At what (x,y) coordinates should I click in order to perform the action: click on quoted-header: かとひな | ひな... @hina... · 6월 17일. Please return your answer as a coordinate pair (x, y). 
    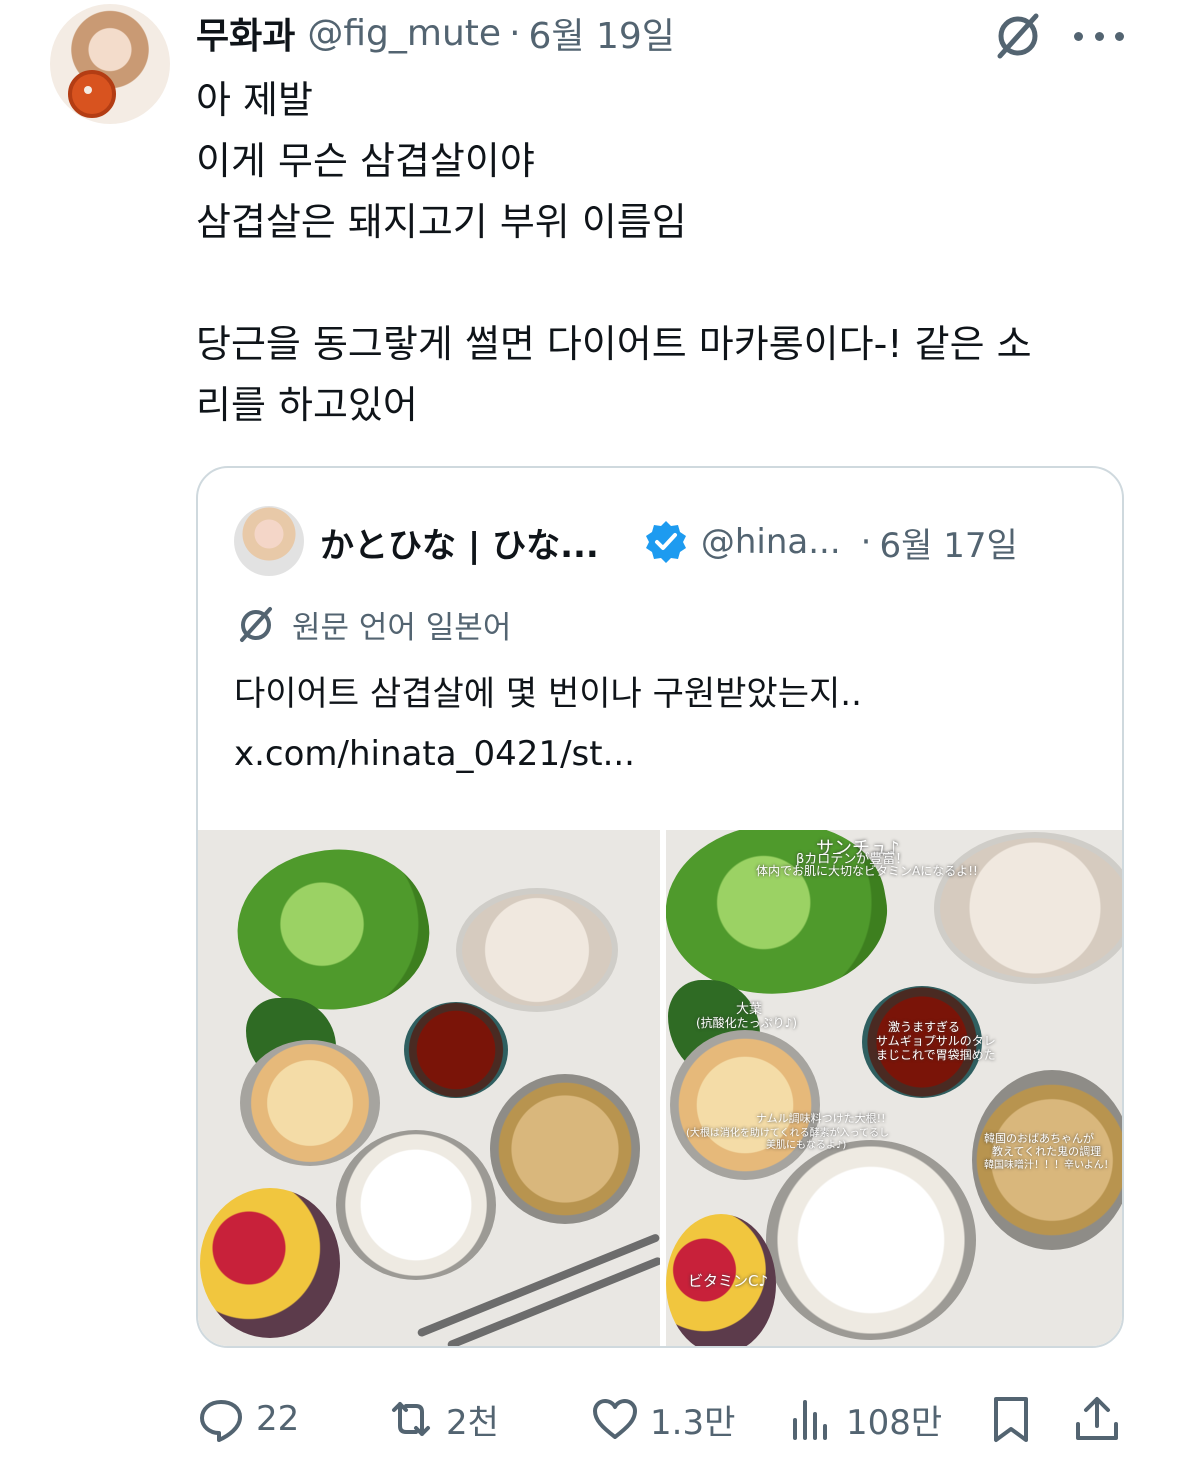
    Looking at the image, I should click on (669, 542).